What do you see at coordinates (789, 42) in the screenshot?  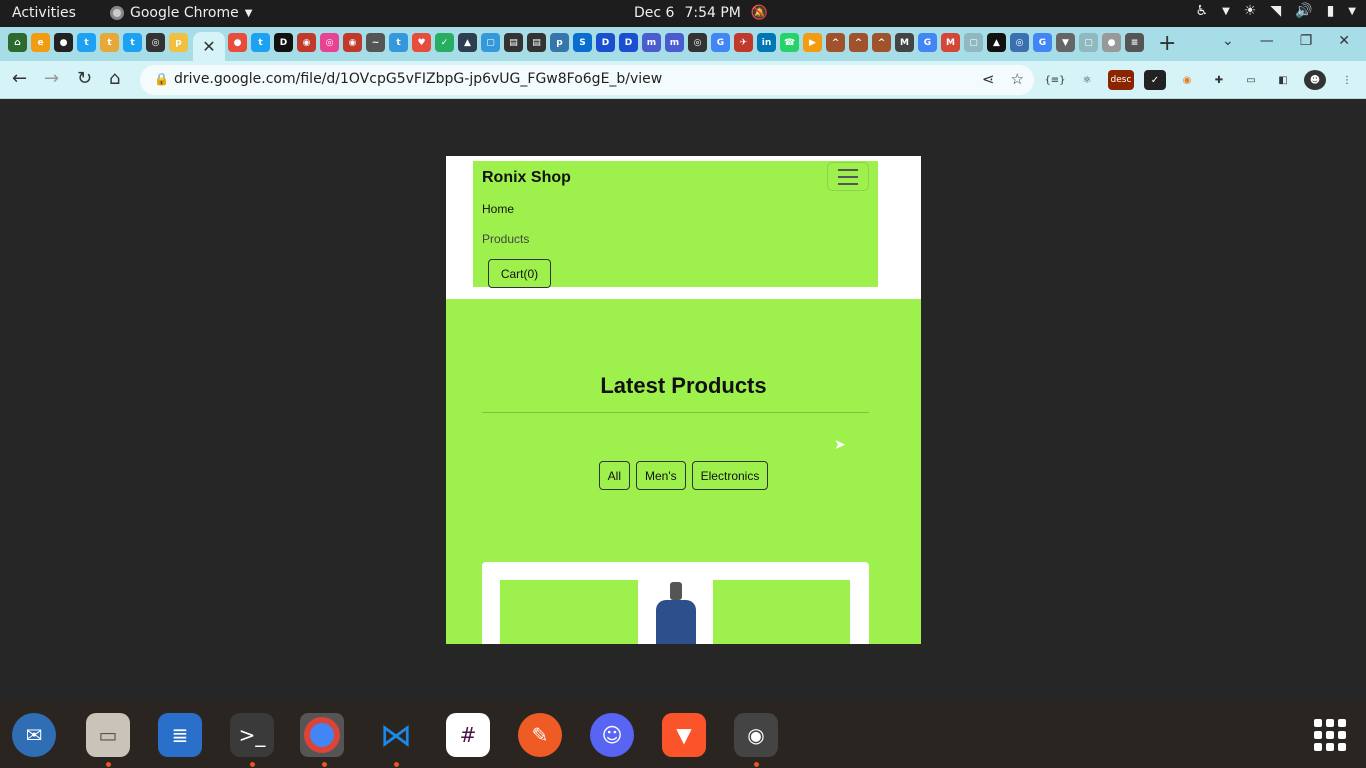 I see `whatsapp-icon: ☎` at bounding box center [789, 42].